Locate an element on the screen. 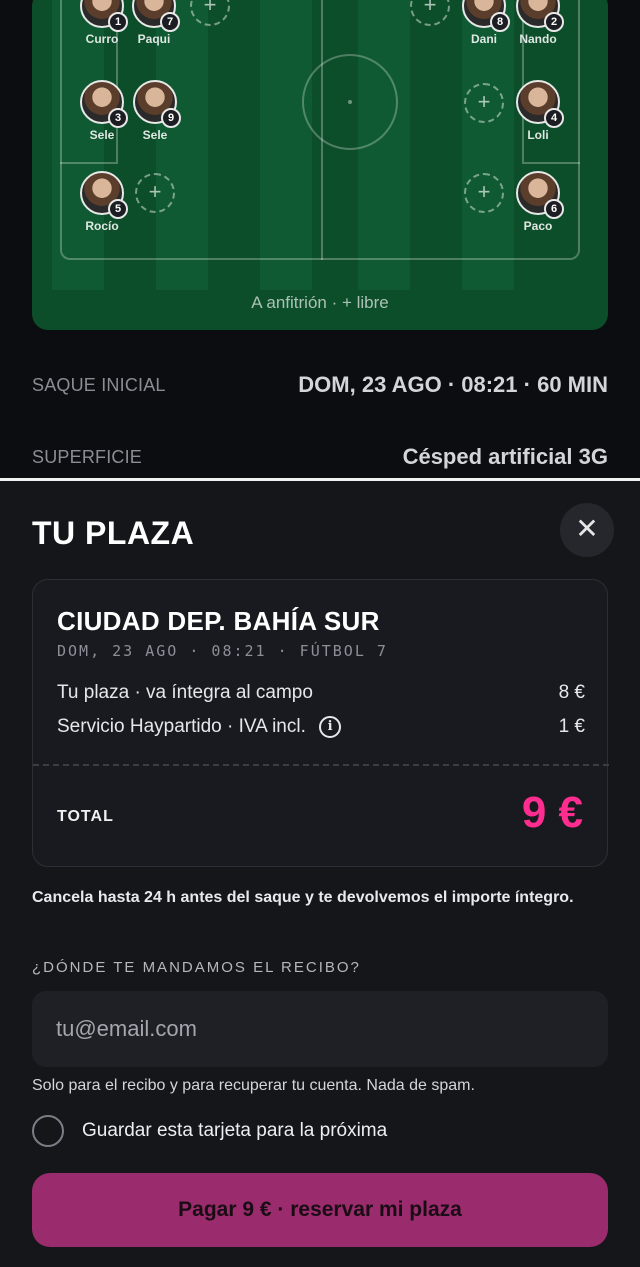  total-label: TOTAL is located at coordinates (85, 816).